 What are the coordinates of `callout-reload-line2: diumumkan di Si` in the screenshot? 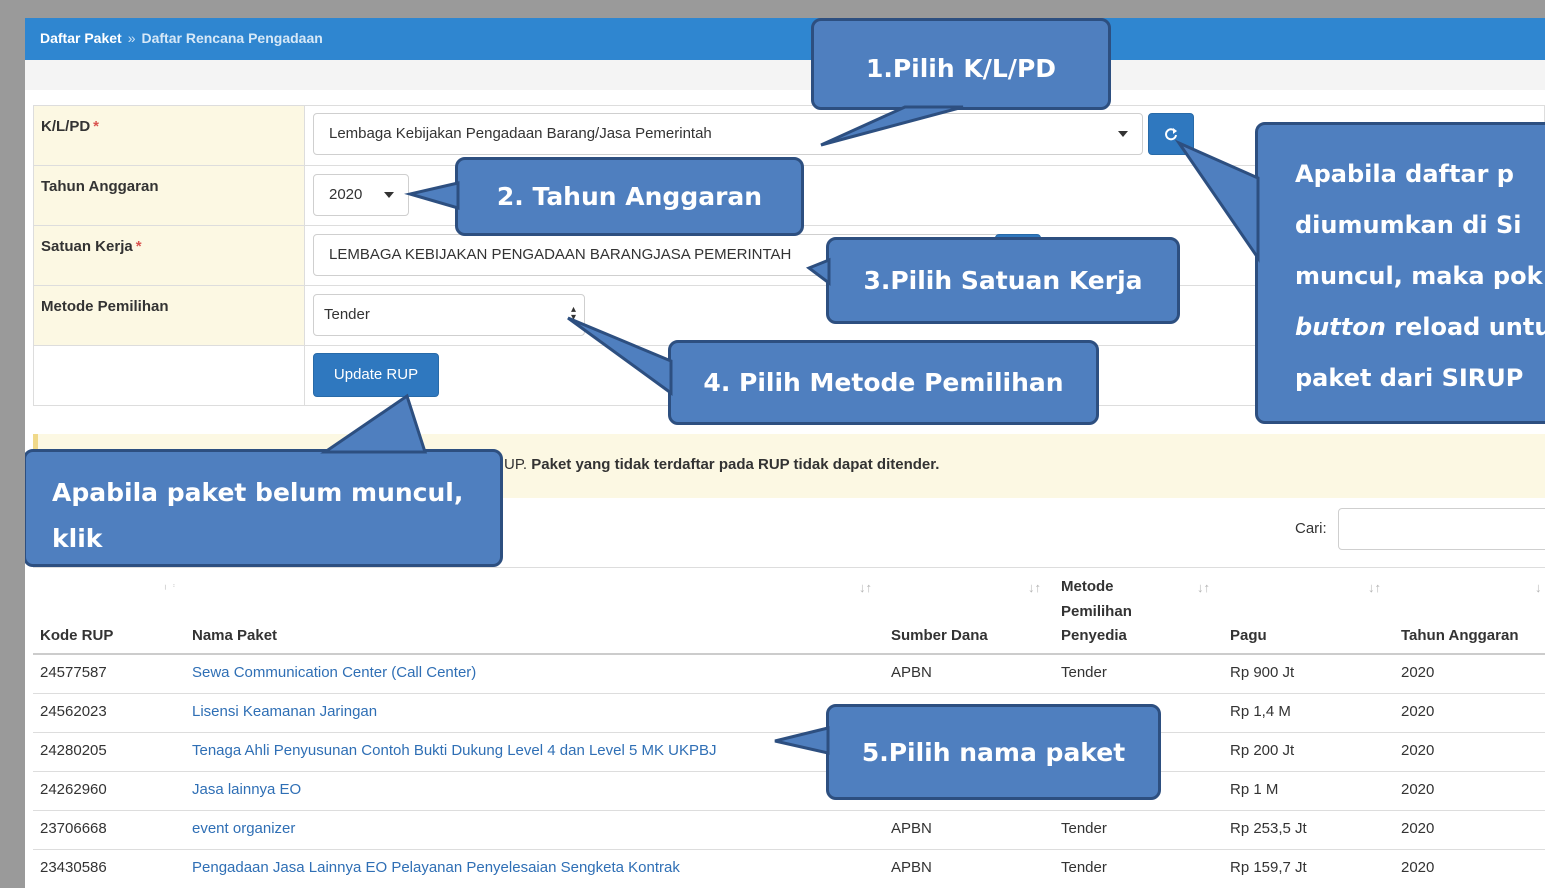 It's located at (1408, 225).